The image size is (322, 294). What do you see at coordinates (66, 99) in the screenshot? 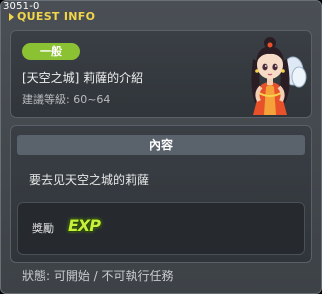
I see `quest-level-range: 建議等級: 60~64` at bounding box center [66, 99].